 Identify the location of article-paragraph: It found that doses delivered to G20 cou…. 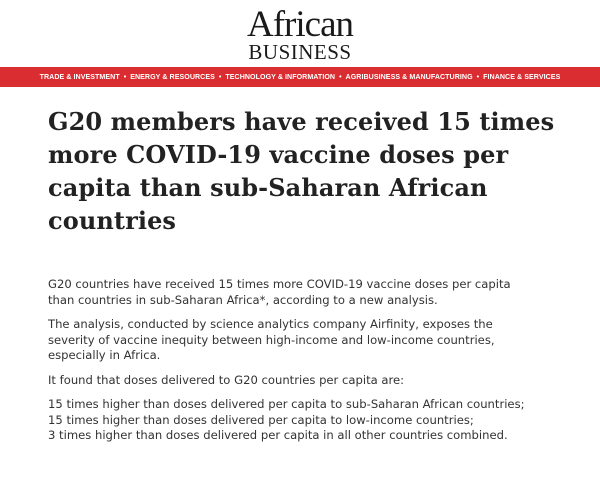
(308, 381).